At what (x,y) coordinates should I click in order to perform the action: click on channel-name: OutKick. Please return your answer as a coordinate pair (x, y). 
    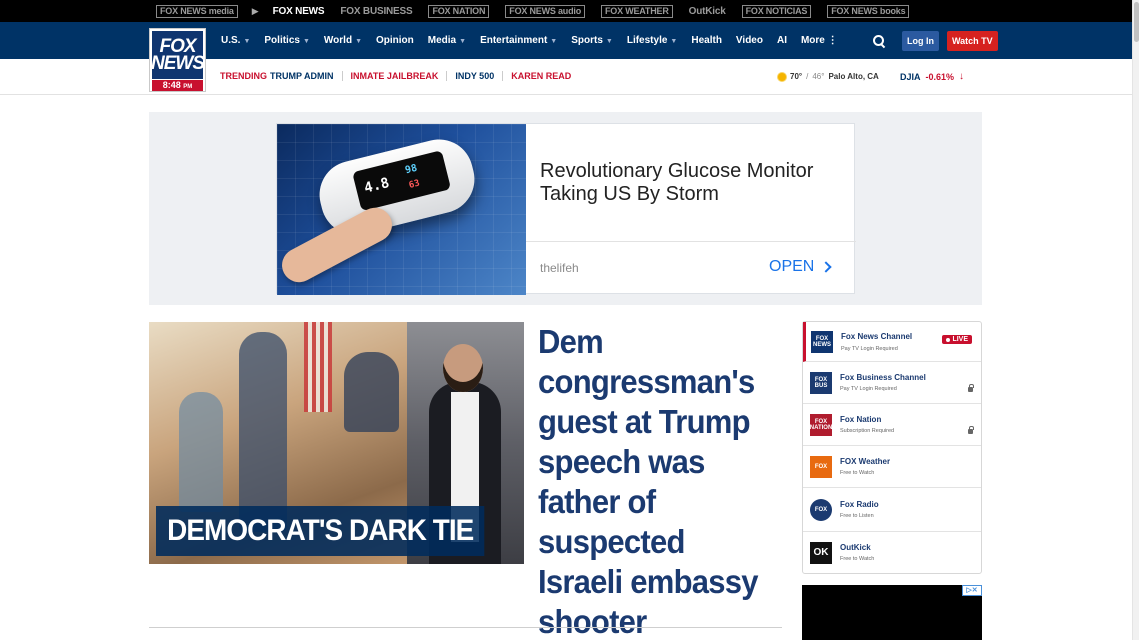
    Looking at the image, I should click on (855, 547).